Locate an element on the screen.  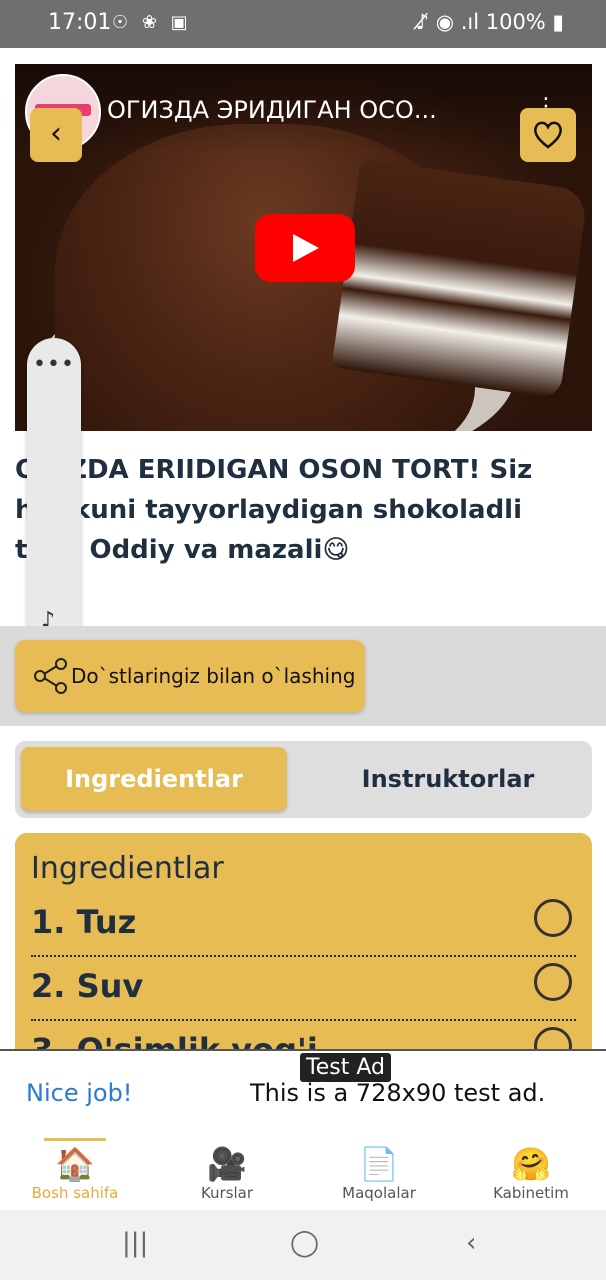
floating-panel: ••• ♪ is located at coordinates (54, 493).